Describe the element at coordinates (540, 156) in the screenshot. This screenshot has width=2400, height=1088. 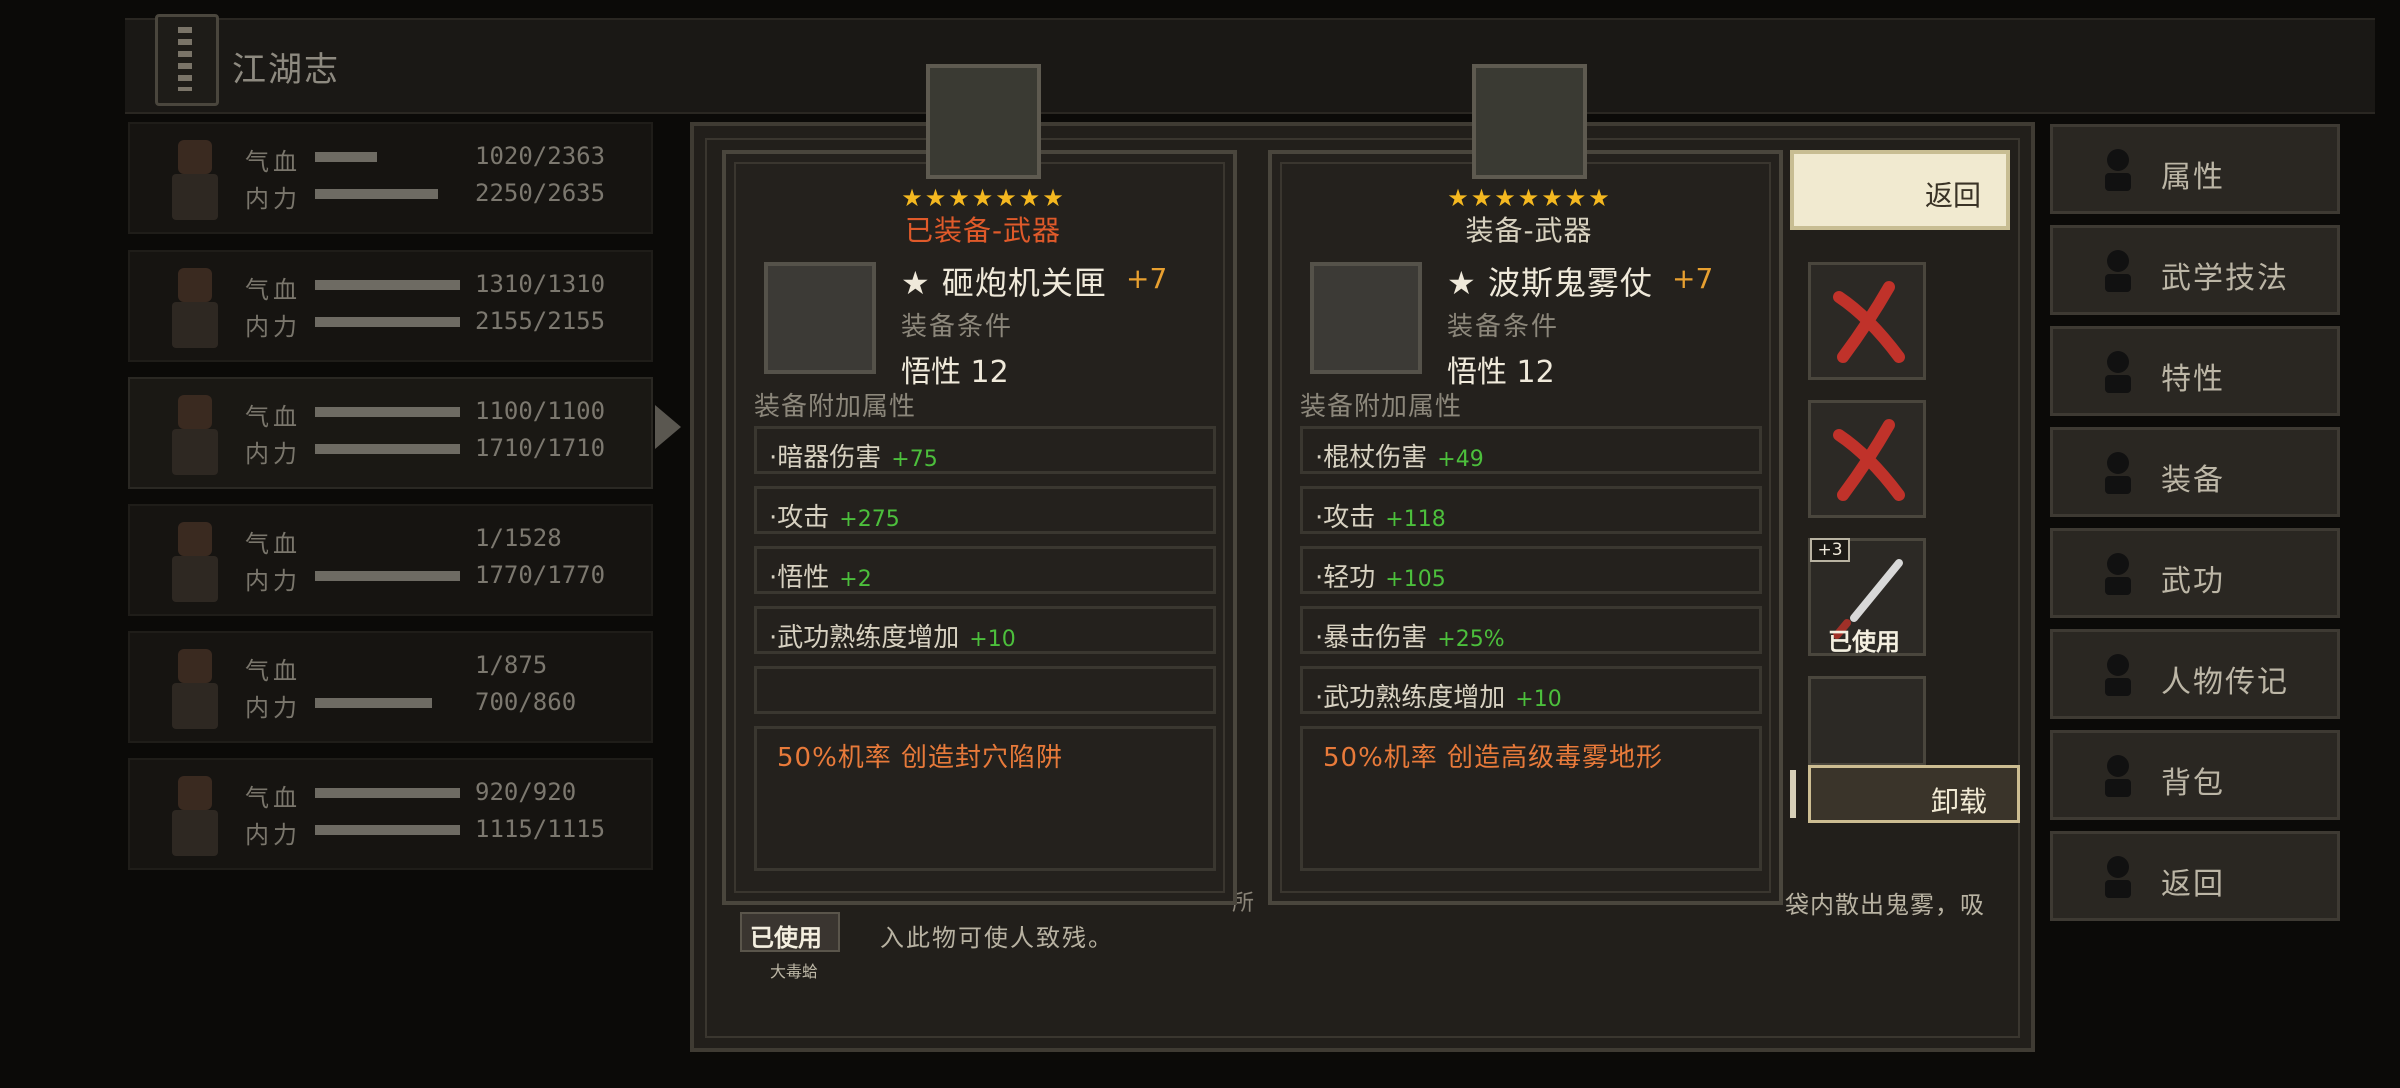
I see `hp-value: 1020/2363` at that location.